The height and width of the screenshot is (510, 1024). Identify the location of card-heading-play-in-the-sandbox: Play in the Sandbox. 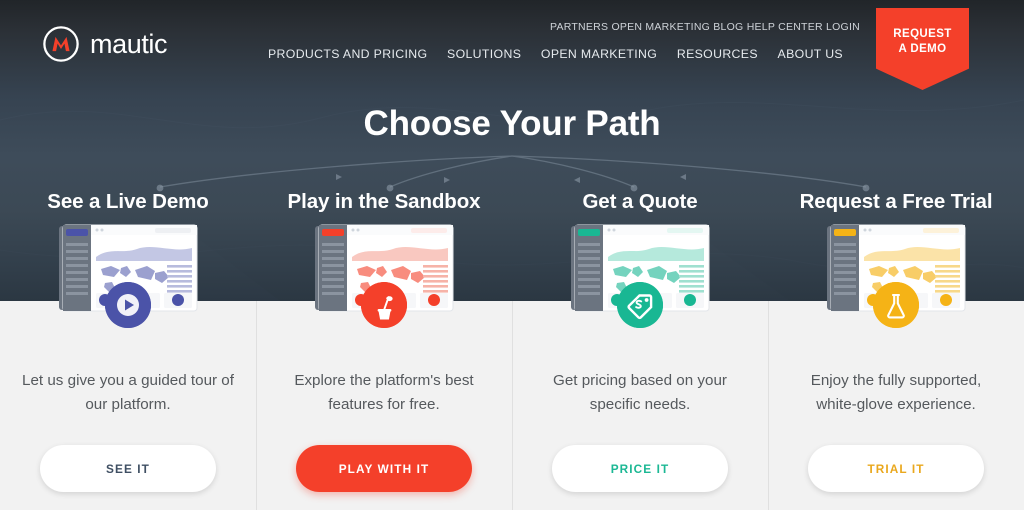
(384, 201).